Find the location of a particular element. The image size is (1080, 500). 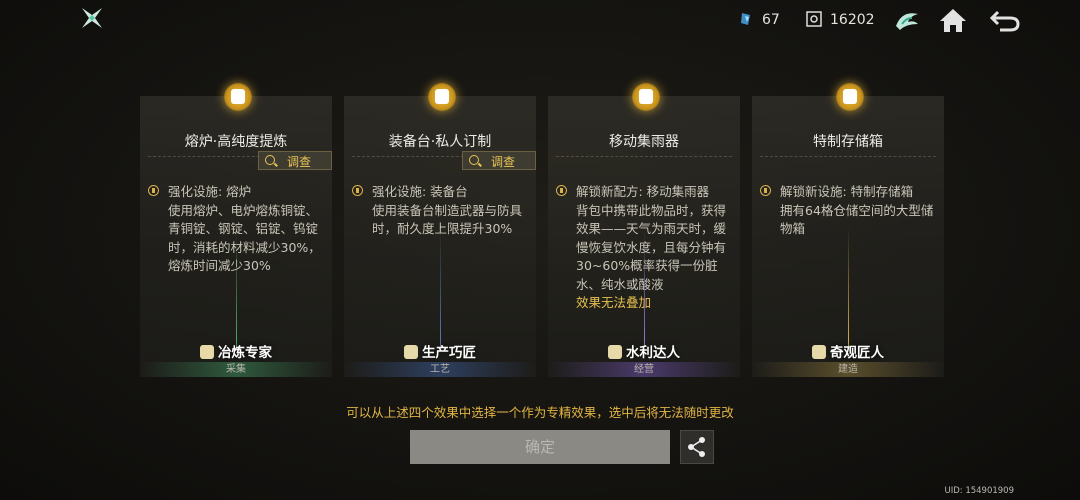

warning-text: 效果无法叠加 is located at coordinates (614, 302).